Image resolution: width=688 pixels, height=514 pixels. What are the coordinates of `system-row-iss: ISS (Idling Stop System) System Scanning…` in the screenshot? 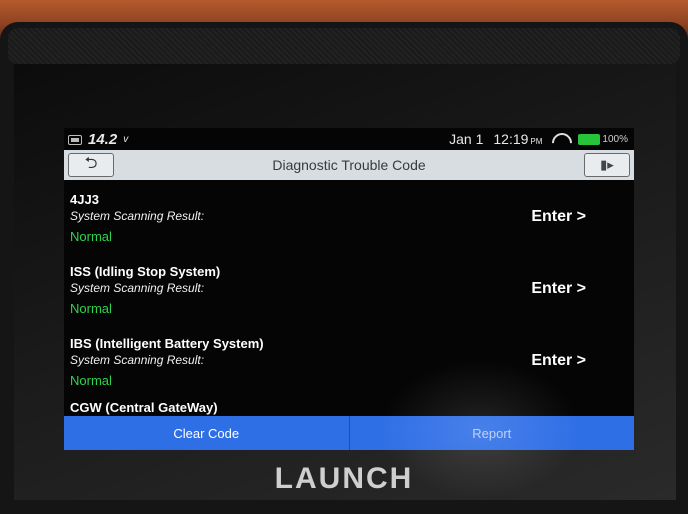 It's located at (349, 288).